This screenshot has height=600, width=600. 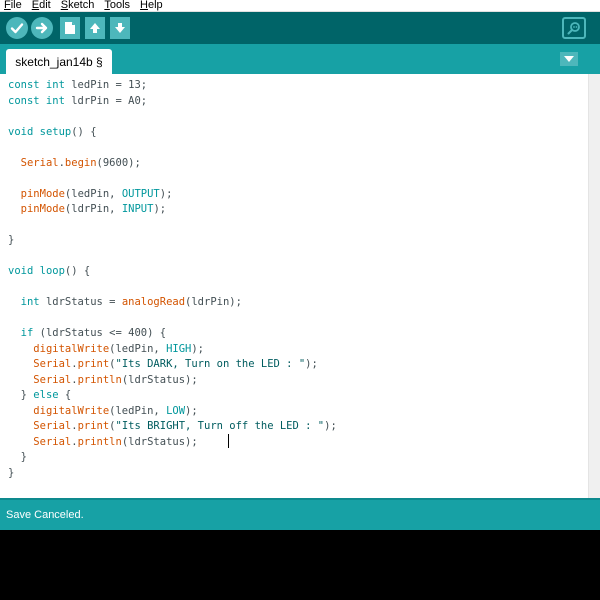 I want to click on save-icon, so click(x=120, y=28).